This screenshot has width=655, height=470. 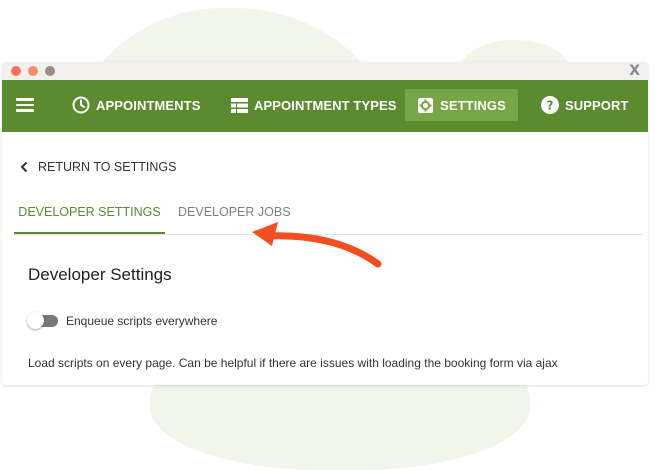 I want to click on enqueue-scripts-label: Enqueue scripts everywhere, so click(x=142, y=321).